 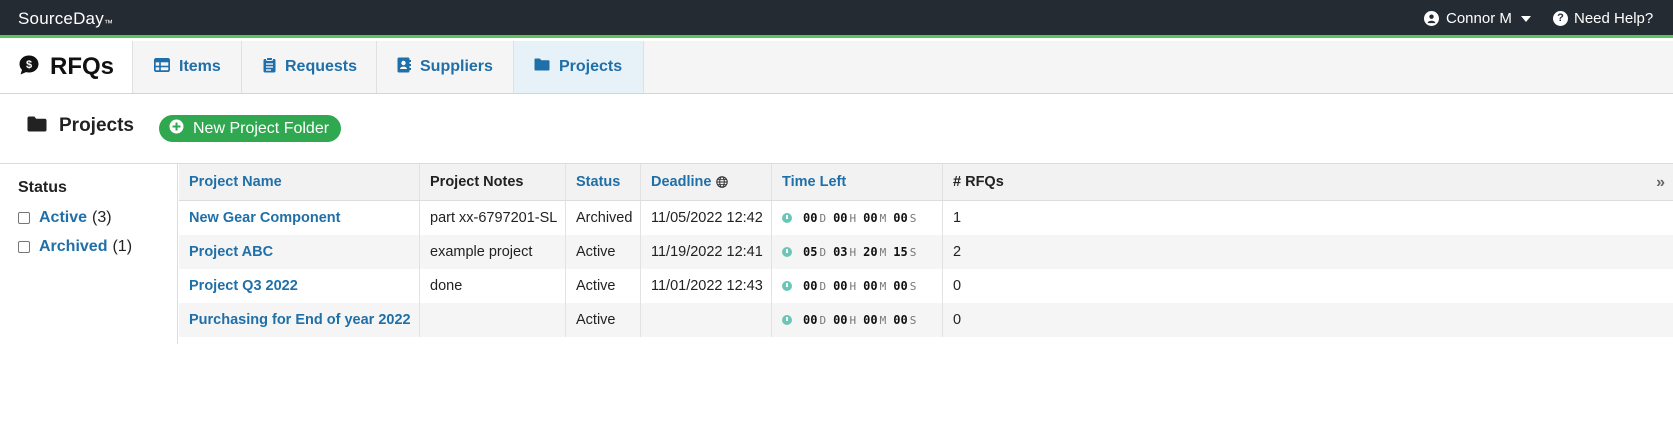 I want to click on section-title: $ RFQs, so click(x=66, y=67).